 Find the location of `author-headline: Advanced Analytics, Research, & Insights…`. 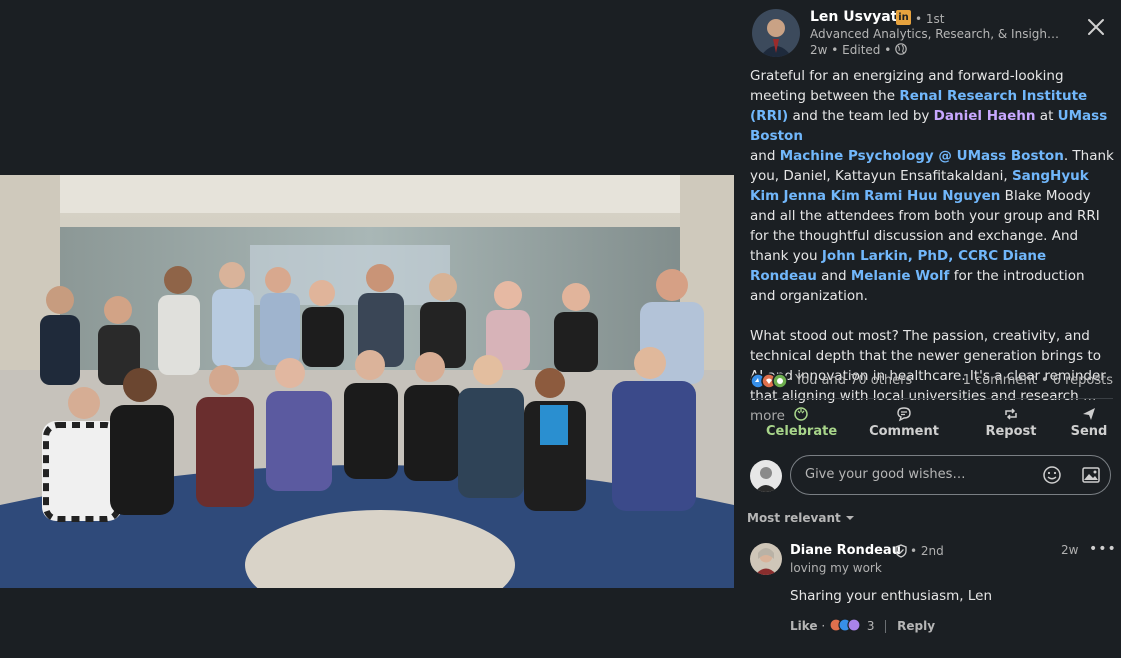

author-headline: Advanced Analytics, Research, & Insights… is located at coordinates (936, 34).